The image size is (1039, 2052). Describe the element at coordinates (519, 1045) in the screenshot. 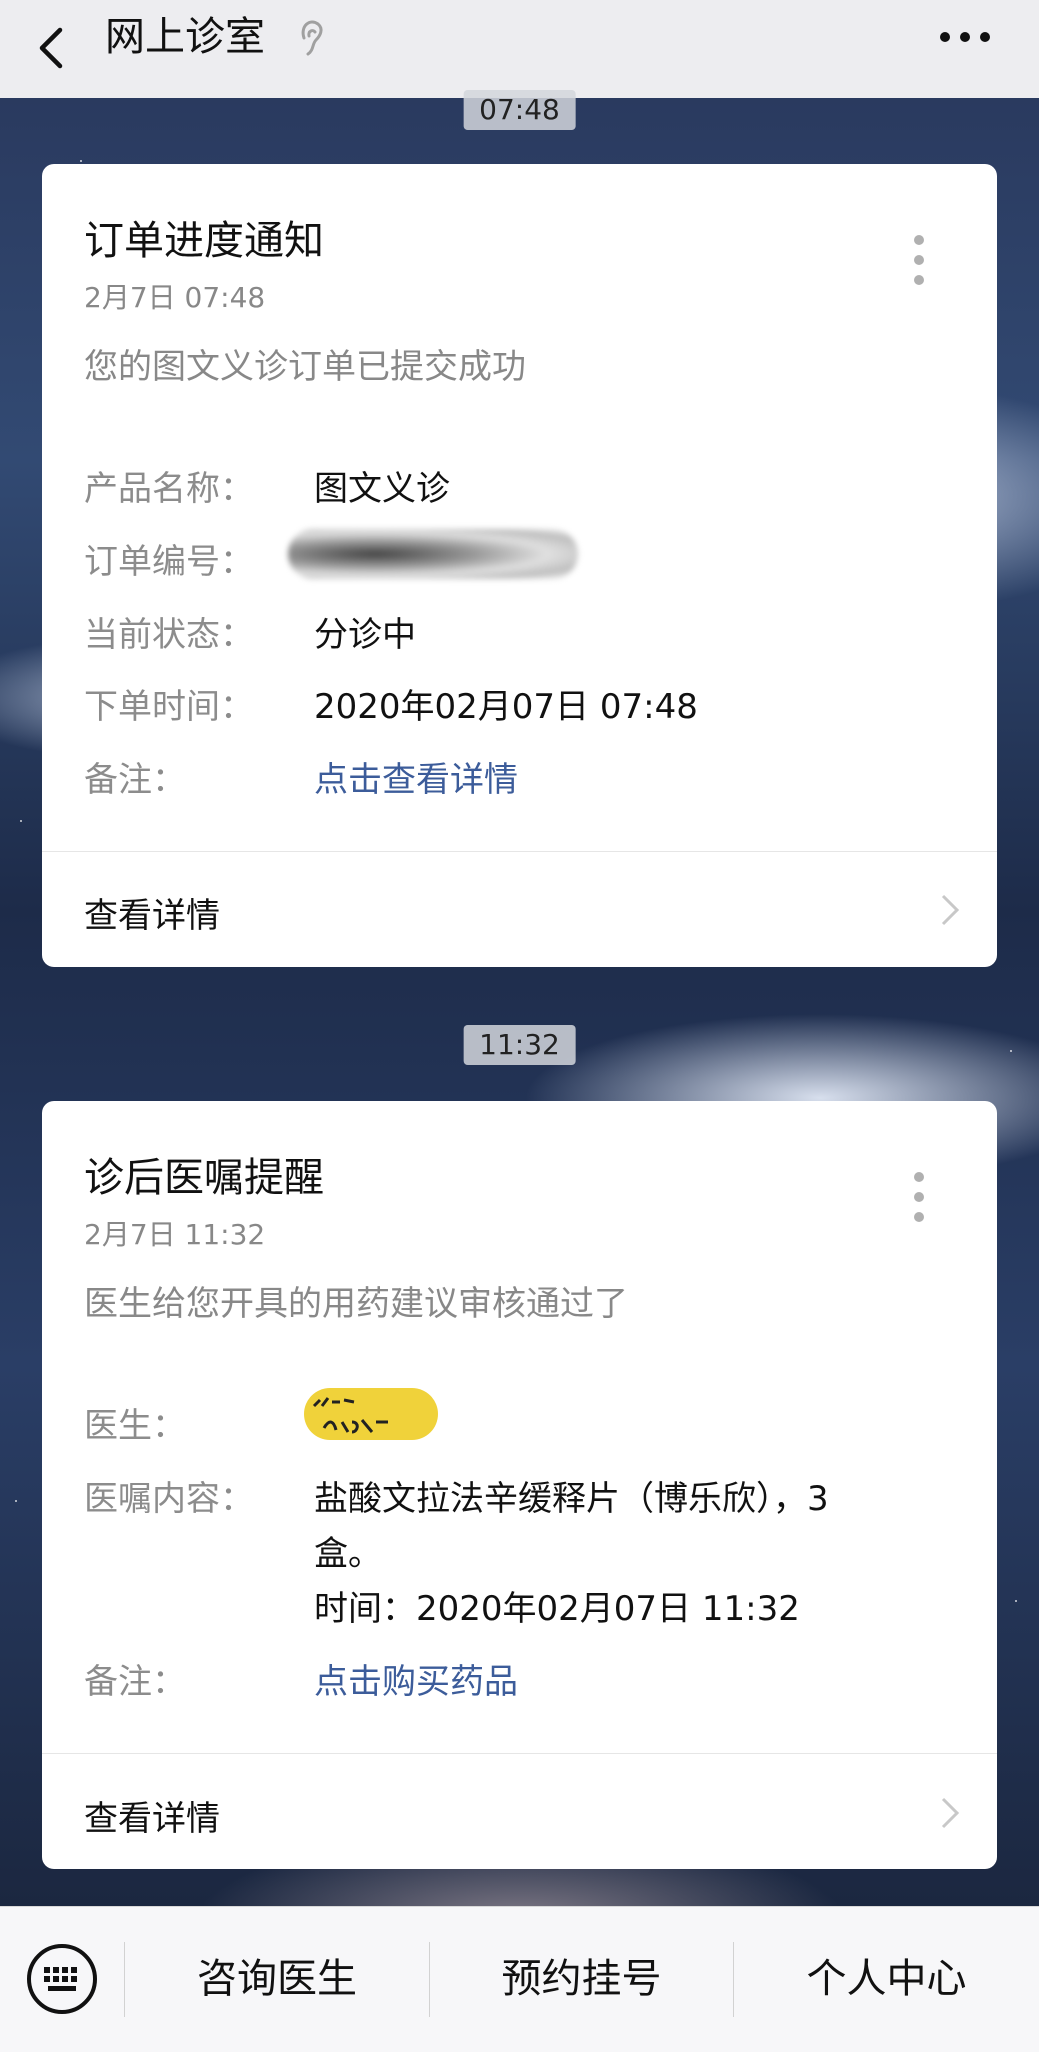

I see `message-timestamp: 11:32` at that location.